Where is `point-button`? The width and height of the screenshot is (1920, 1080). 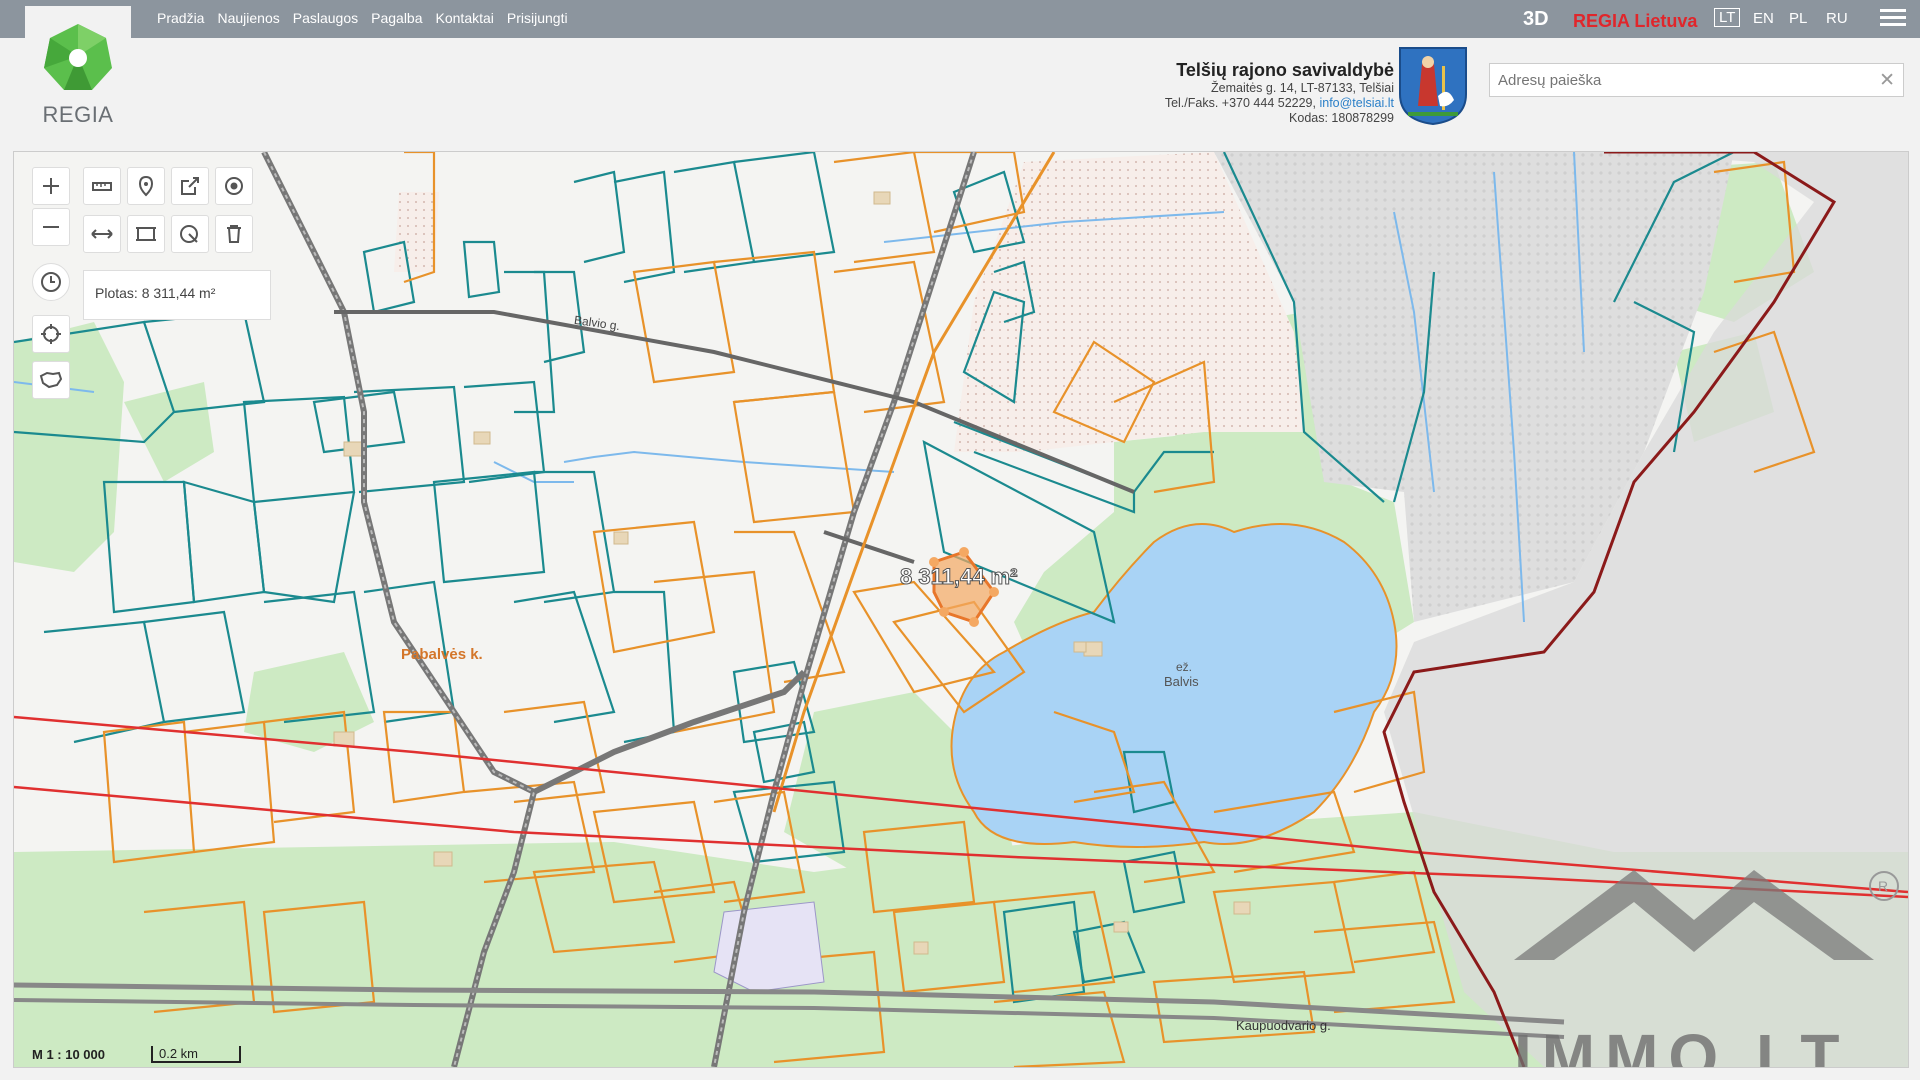 point-button is located at coordinates (234, 186).